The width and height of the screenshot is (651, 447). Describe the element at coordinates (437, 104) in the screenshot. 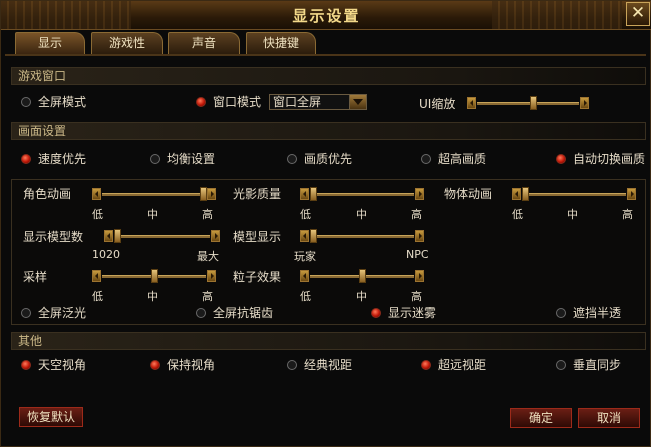

I see `ui-scale-label: UI缩放` at that location.